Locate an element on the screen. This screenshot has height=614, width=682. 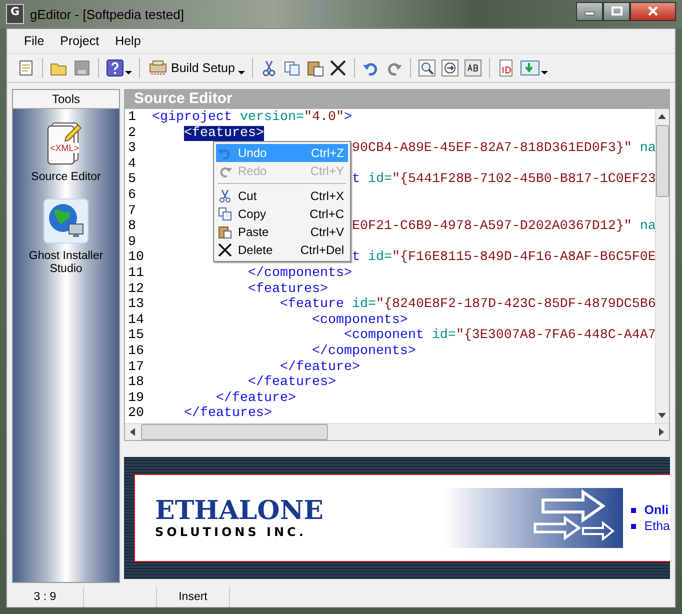
selected-code: <features> is located at coordinates (224, 133).